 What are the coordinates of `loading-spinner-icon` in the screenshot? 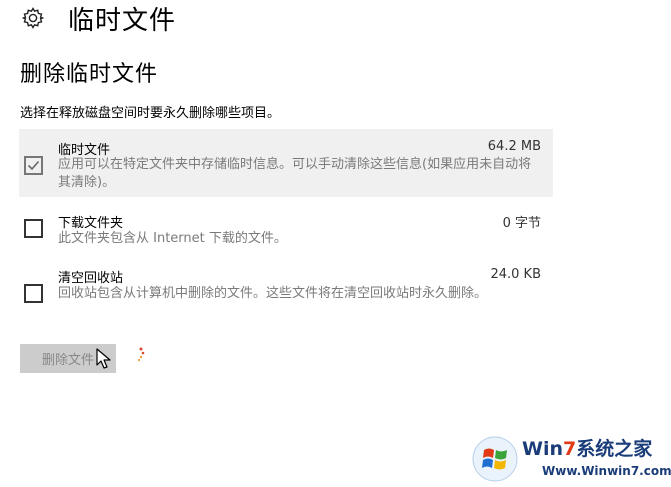 It's located at (141, 357).